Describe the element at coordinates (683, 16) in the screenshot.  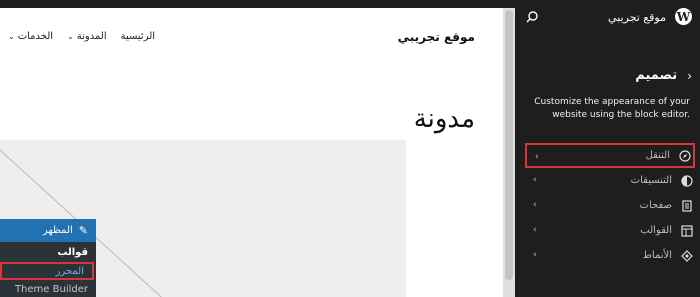
I see `wordpress-logo-icon: W` at that location.